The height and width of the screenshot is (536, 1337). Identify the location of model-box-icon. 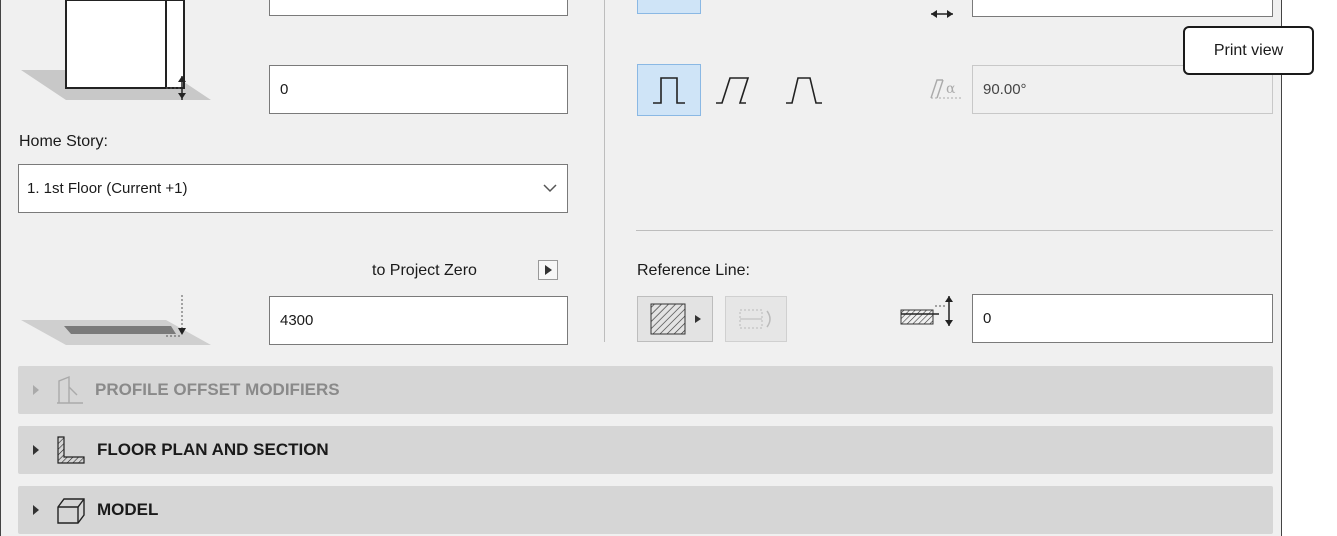
(71, 511).